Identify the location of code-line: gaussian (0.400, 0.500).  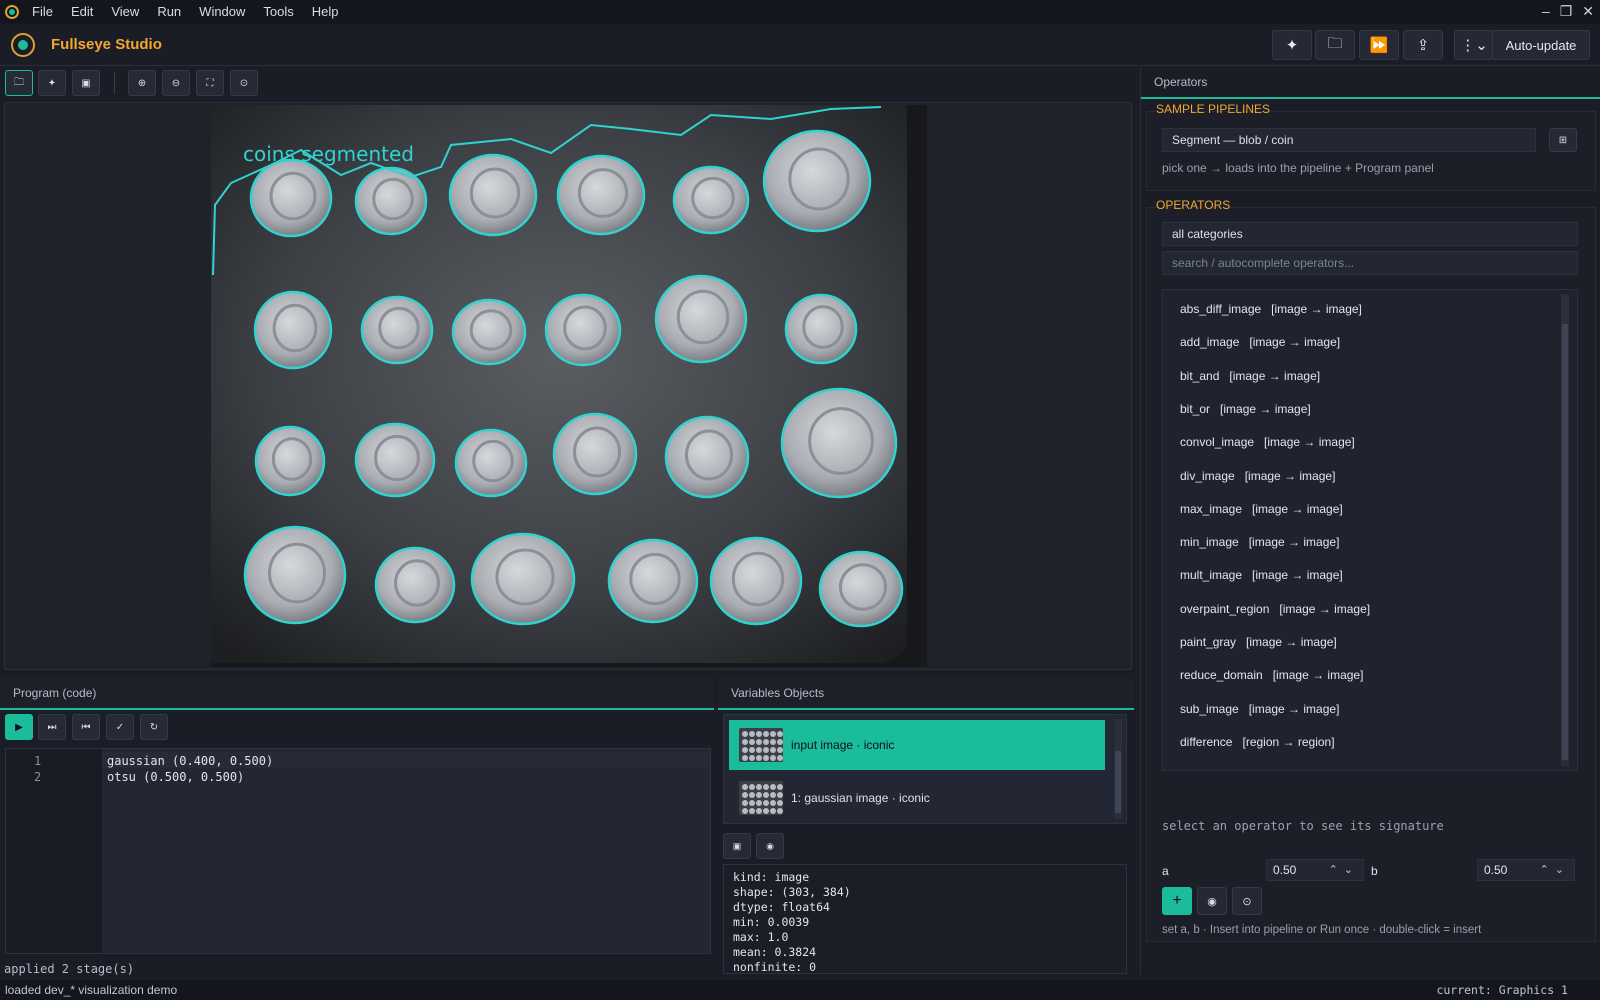
(190, 761).